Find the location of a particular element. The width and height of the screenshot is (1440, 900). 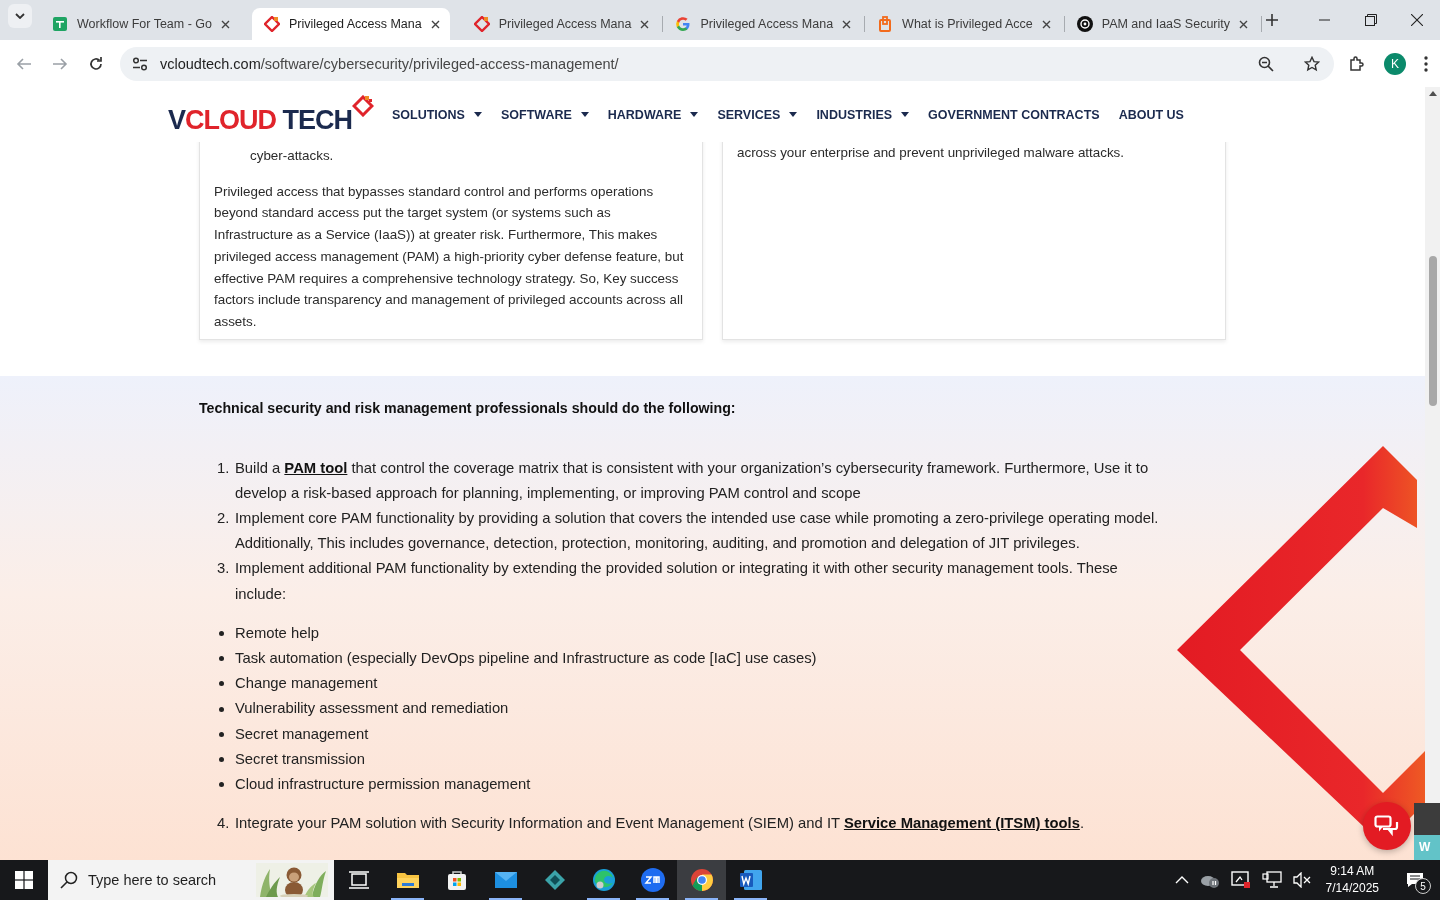

chrome-browser-icon is located at coordinates (701, 880).